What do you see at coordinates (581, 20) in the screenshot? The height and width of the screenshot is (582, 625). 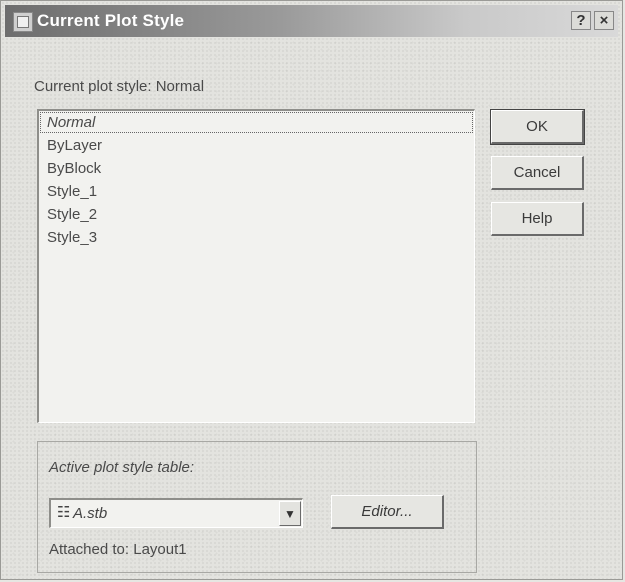 I see `help-titlebar-button: ?` at bounding box center [581, 20].